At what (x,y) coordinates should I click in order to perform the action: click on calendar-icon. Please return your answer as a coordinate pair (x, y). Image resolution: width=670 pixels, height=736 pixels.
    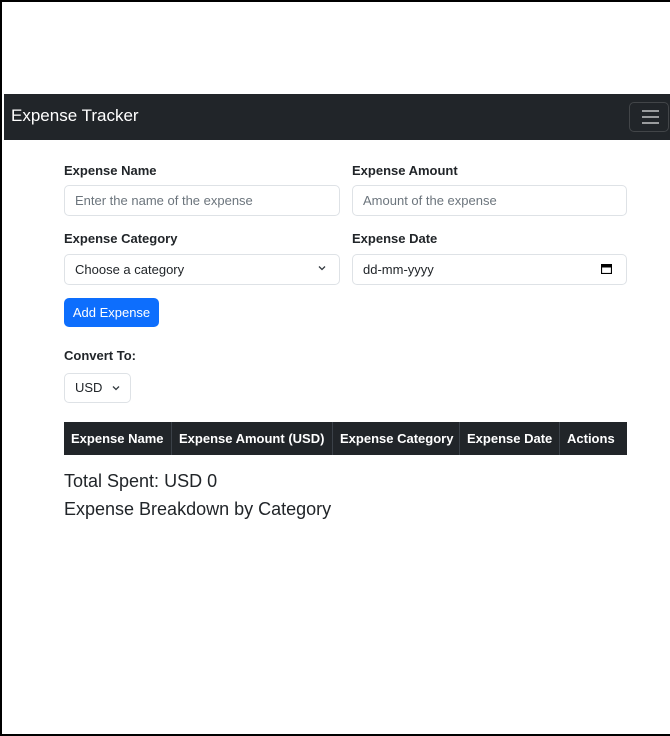
    Looking at the image, I should click on (606, 269).